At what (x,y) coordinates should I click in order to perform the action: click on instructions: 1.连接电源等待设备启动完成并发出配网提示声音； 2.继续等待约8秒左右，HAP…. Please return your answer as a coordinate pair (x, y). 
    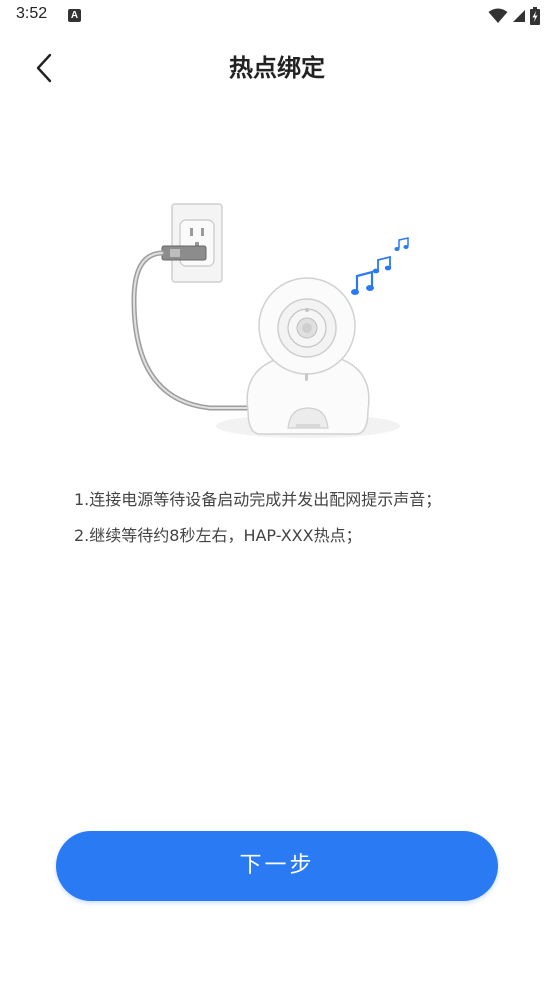
    Looking at the image, I should click on (270, 522).